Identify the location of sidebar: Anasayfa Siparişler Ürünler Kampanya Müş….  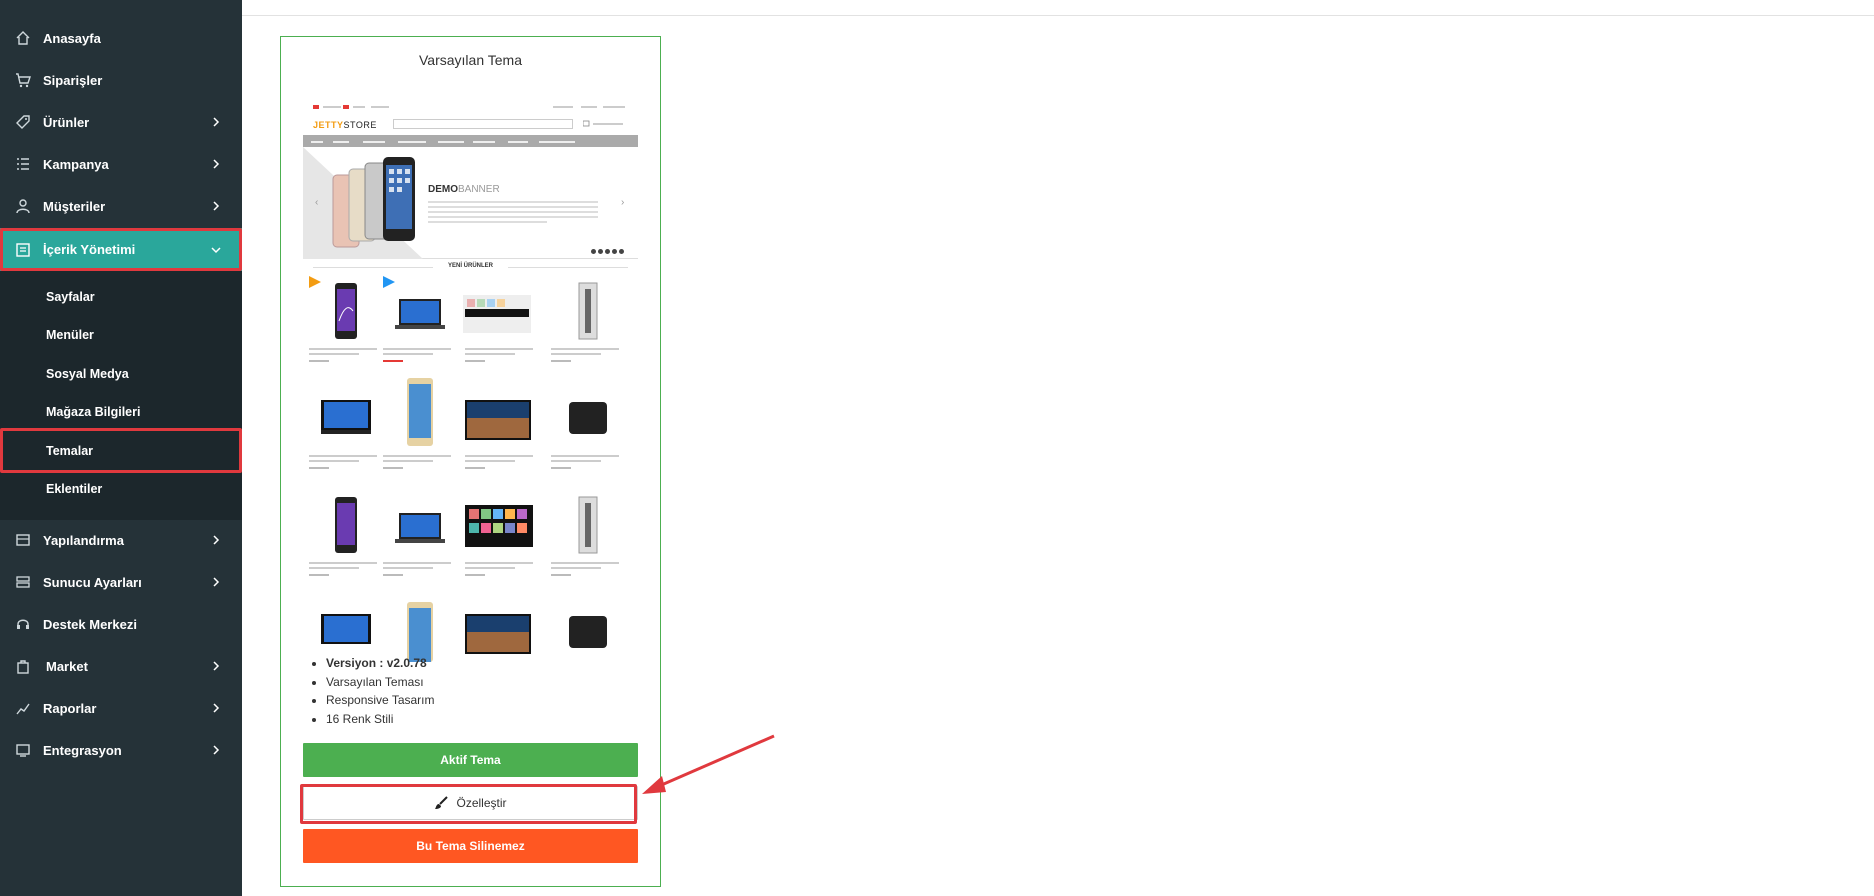
(121, 448).